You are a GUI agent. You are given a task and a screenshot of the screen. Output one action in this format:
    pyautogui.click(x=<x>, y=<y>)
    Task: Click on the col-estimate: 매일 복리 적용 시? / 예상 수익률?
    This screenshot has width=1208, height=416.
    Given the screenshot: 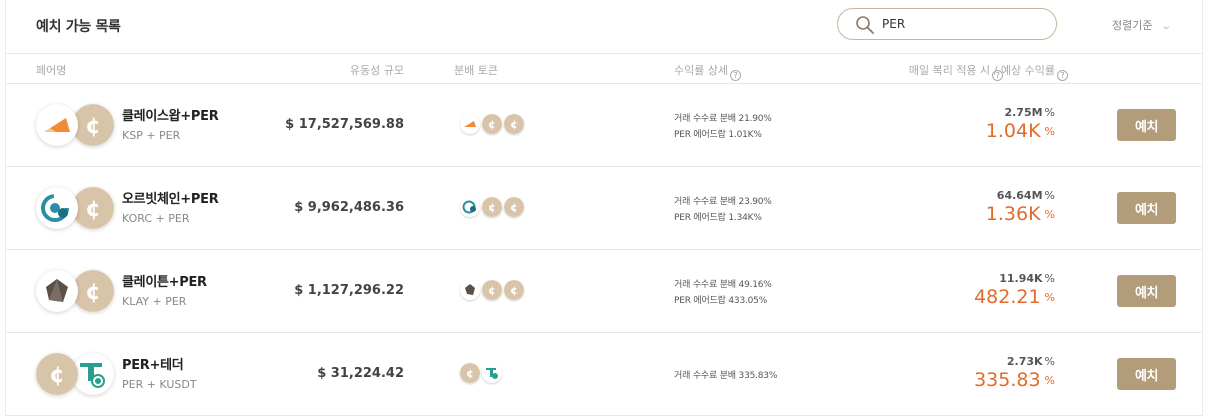 What is the action you would take?
    pyautogui.click(x=988, y=71)
    